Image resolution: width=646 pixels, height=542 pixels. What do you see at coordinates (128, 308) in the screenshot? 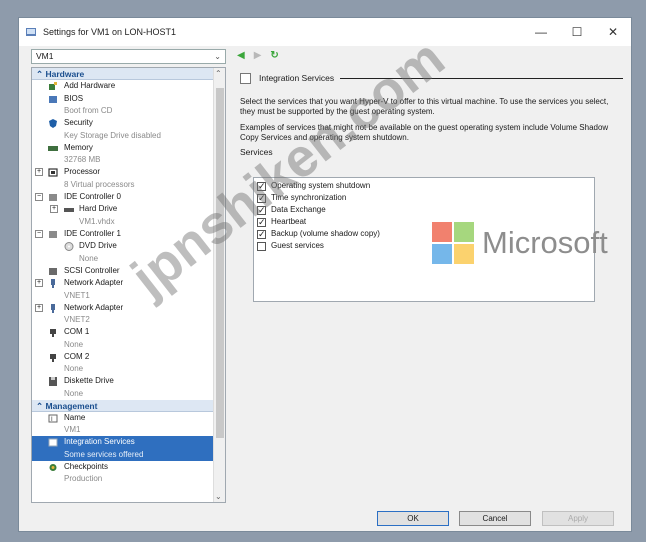
I see `sidebar-item-network-adapter-2: + Network Adapter` at bounding box center [128, 308].